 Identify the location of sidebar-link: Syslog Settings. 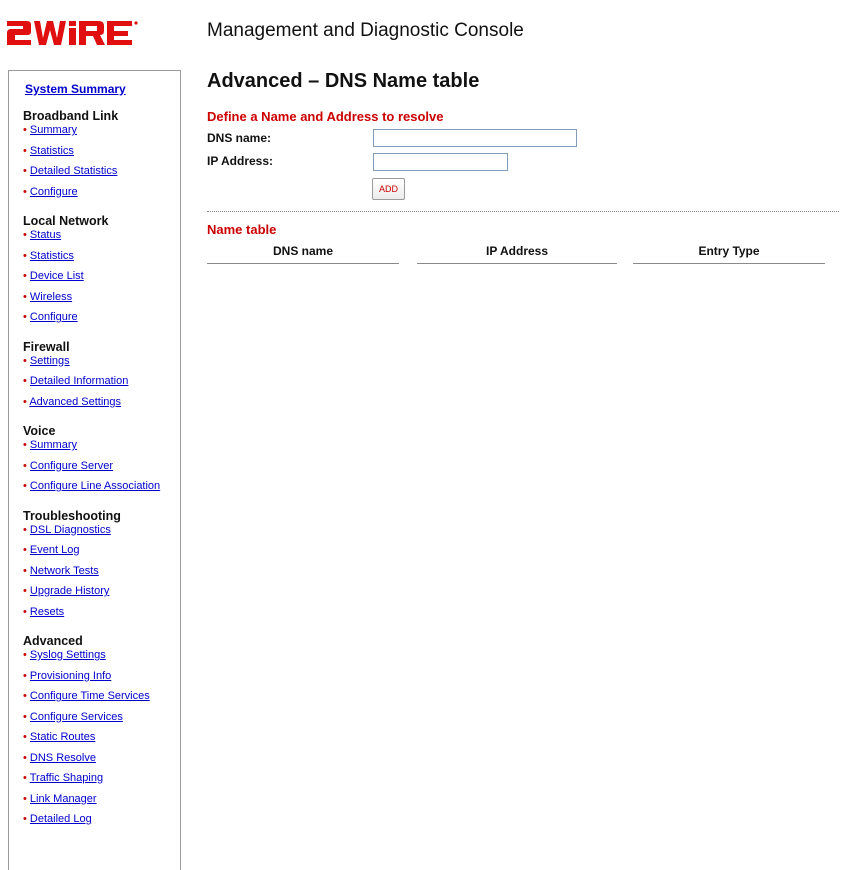
(68, 655).